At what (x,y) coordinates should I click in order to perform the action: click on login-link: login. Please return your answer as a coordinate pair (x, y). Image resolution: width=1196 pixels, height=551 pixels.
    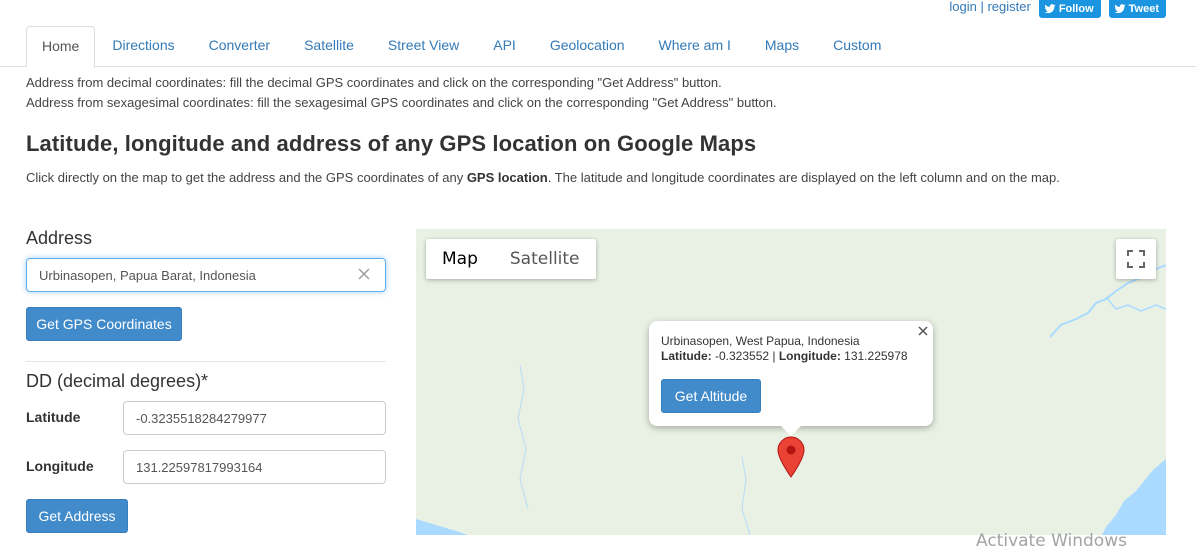
    Looking at the image, I should click on (962, 7).